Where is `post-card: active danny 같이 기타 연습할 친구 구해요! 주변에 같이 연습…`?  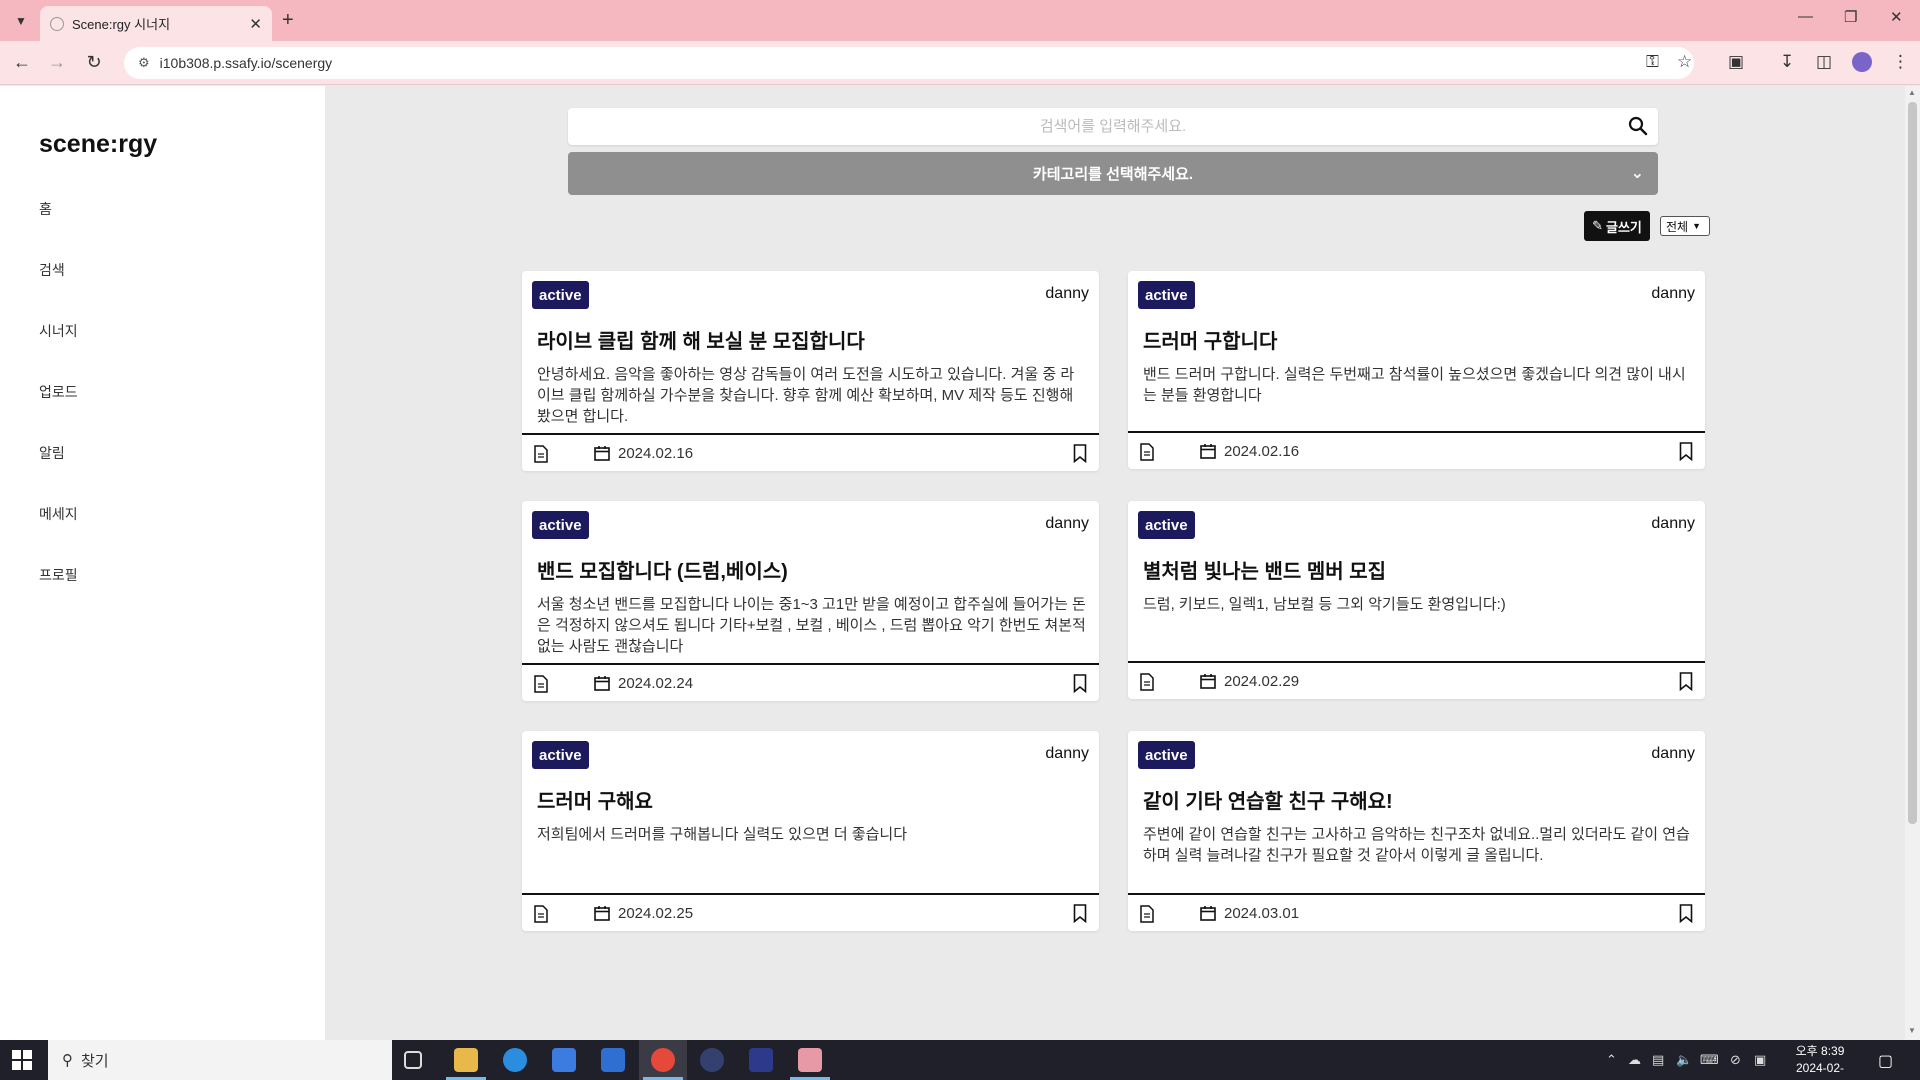 post-card: active danny 같이 기타 연습할 친구 구해요! 주변에 같이 연습… is located at coordinates (1416, 831).